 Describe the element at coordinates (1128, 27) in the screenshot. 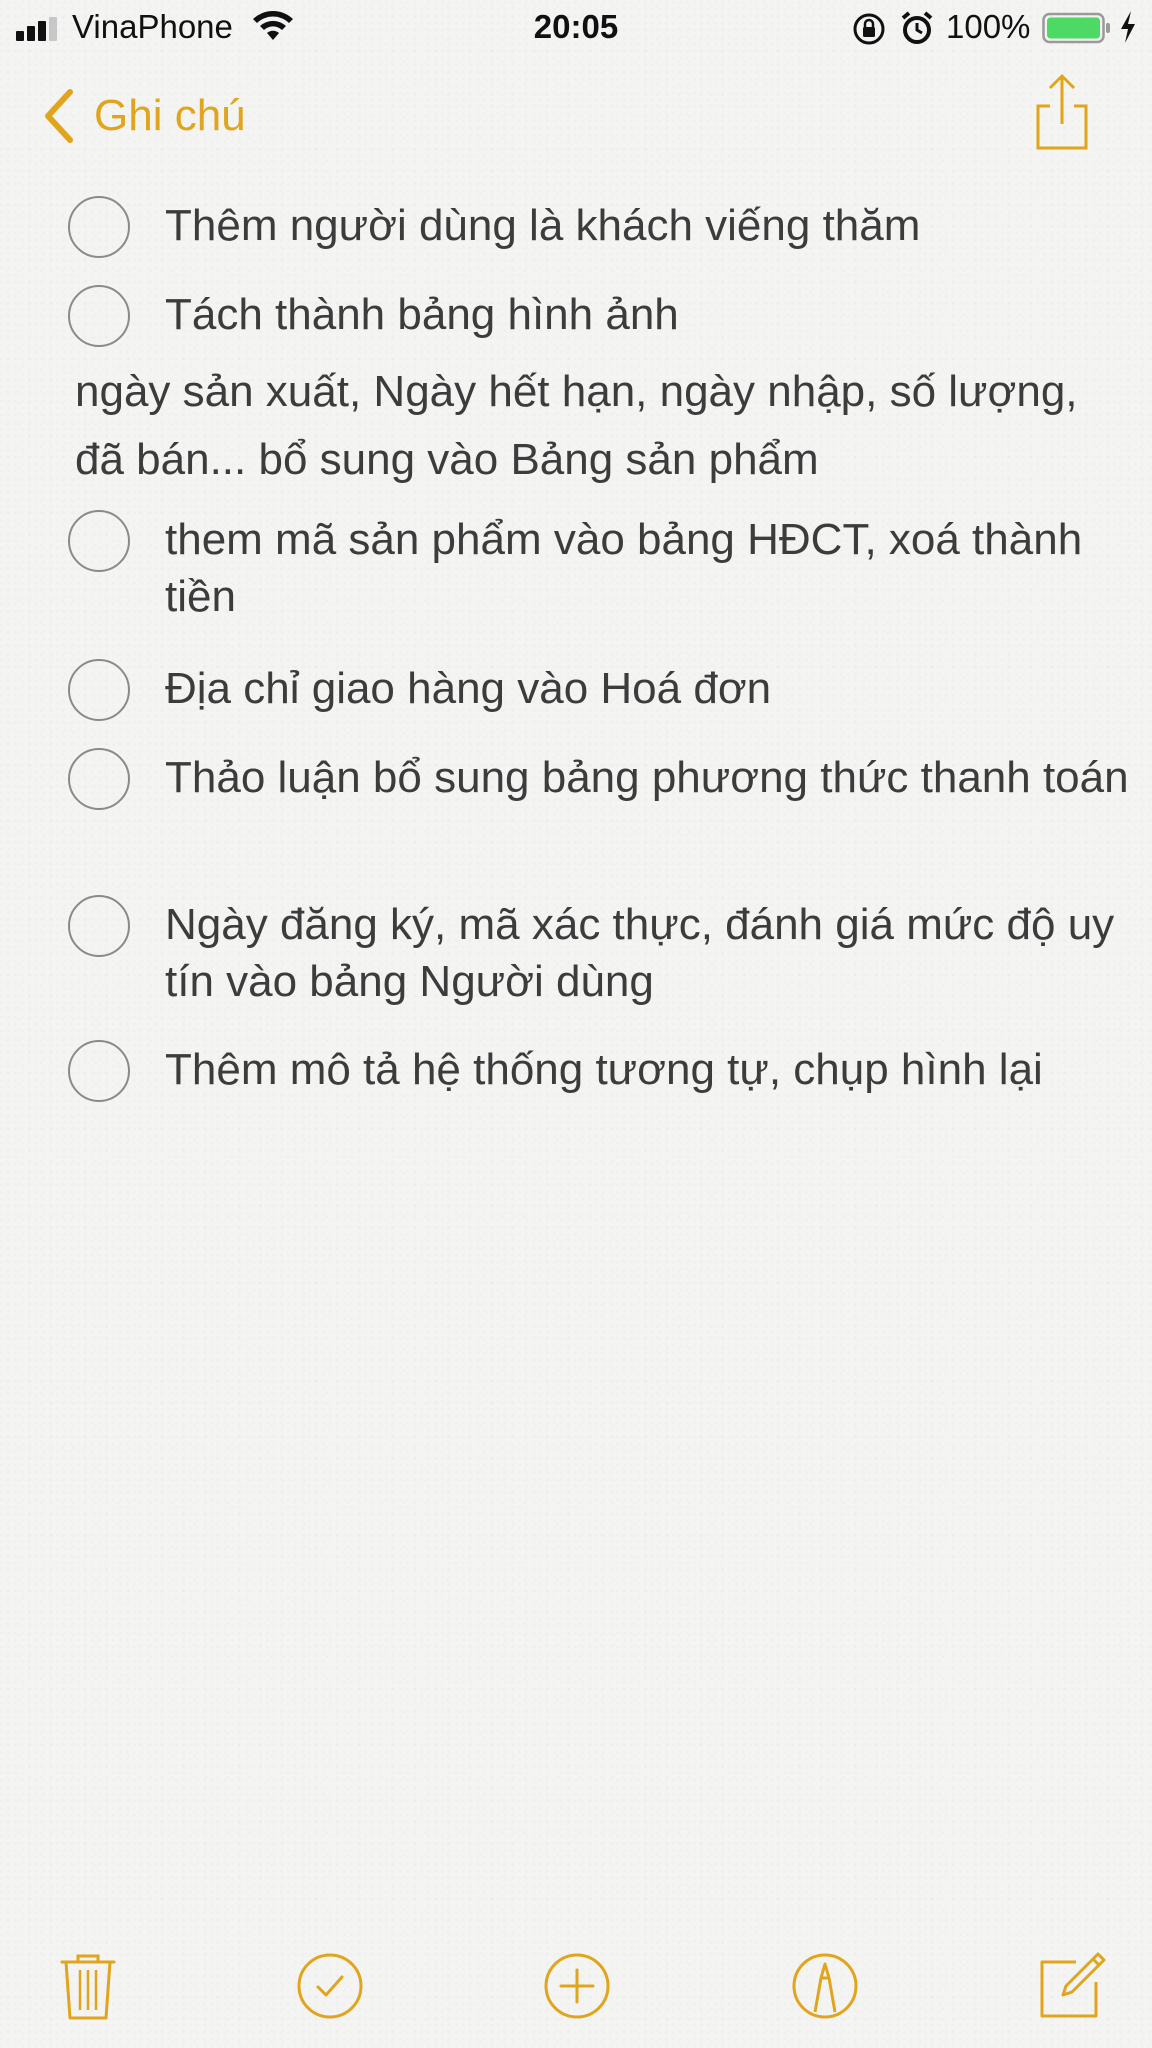

I see `charging-icon` at that location.